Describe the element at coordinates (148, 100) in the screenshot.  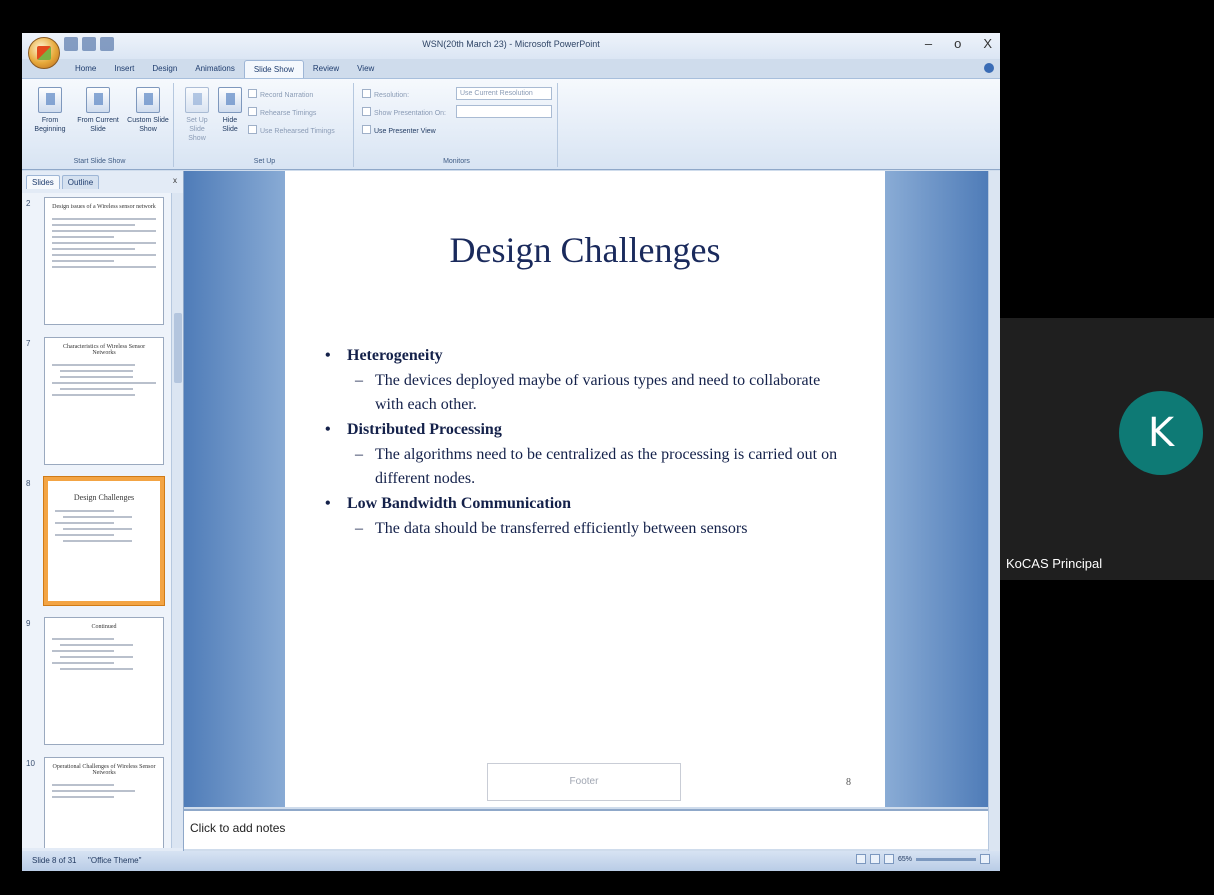
I see `custom-show-icon` at that location.